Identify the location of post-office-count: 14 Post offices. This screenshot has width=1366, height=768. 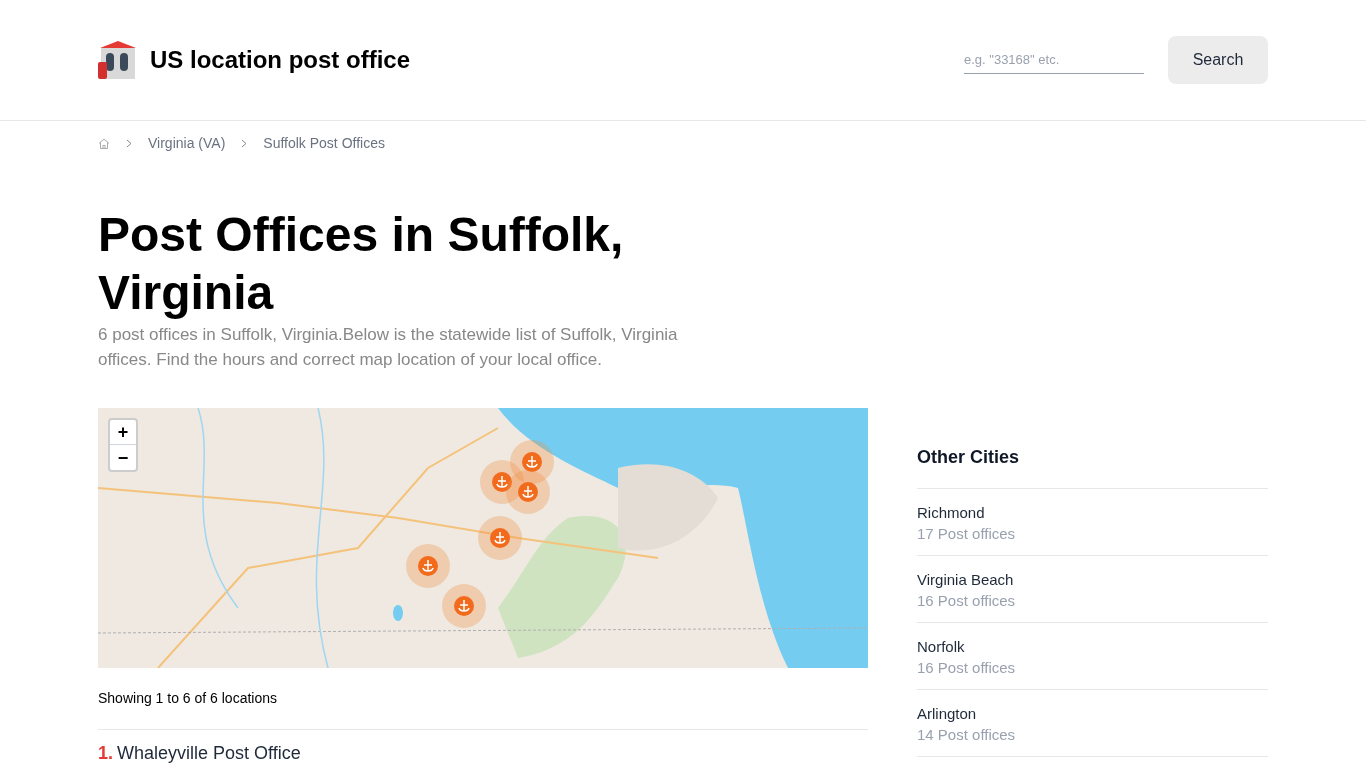
(967, 735).